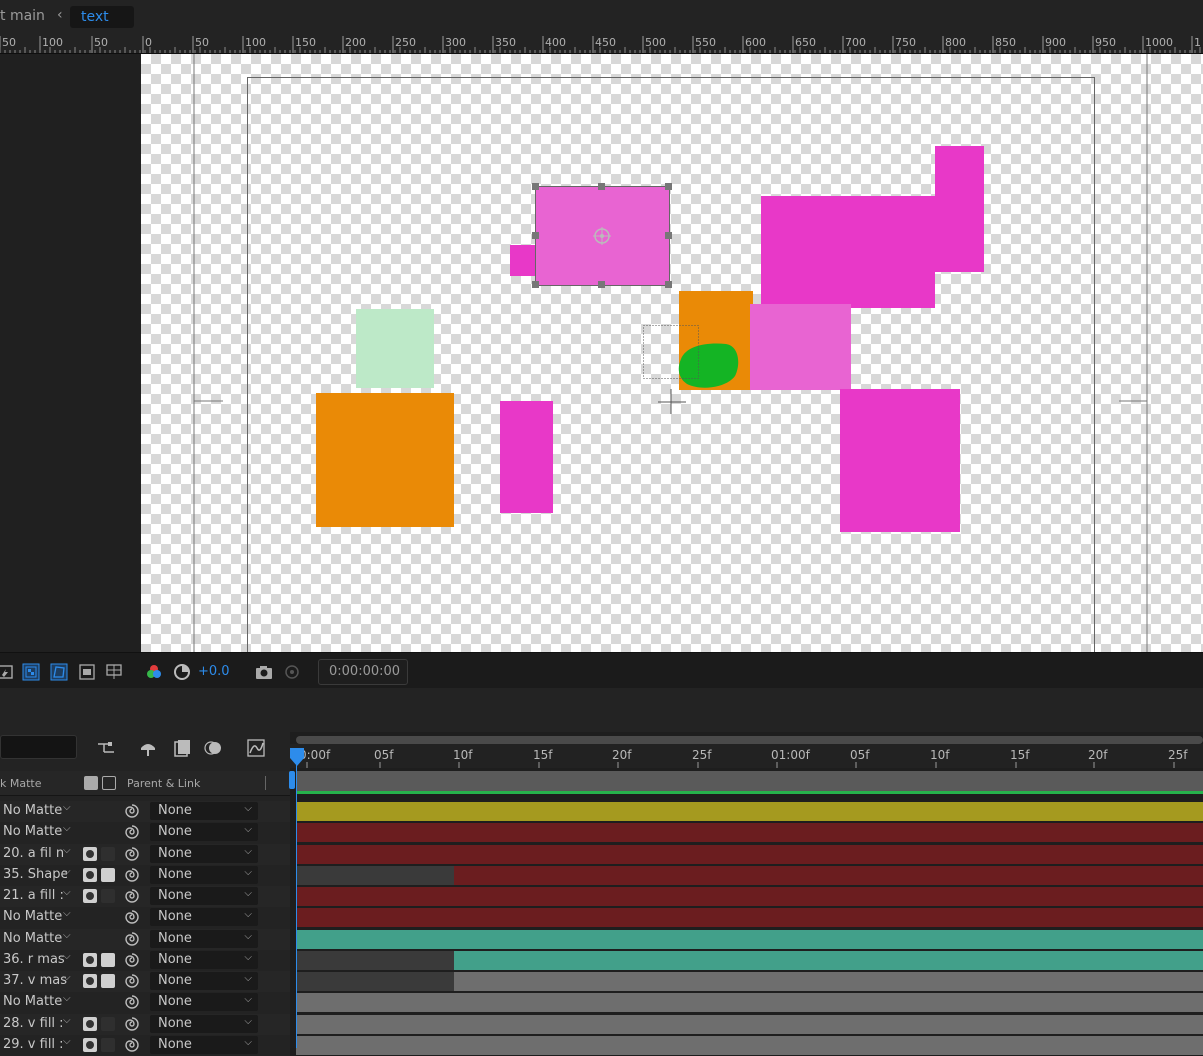 Image resolution: width=1203 pixels, height=1056 pixels. I want to click on layer-row: 35. Shape ⌵ None ⌵, so click(145, 875).